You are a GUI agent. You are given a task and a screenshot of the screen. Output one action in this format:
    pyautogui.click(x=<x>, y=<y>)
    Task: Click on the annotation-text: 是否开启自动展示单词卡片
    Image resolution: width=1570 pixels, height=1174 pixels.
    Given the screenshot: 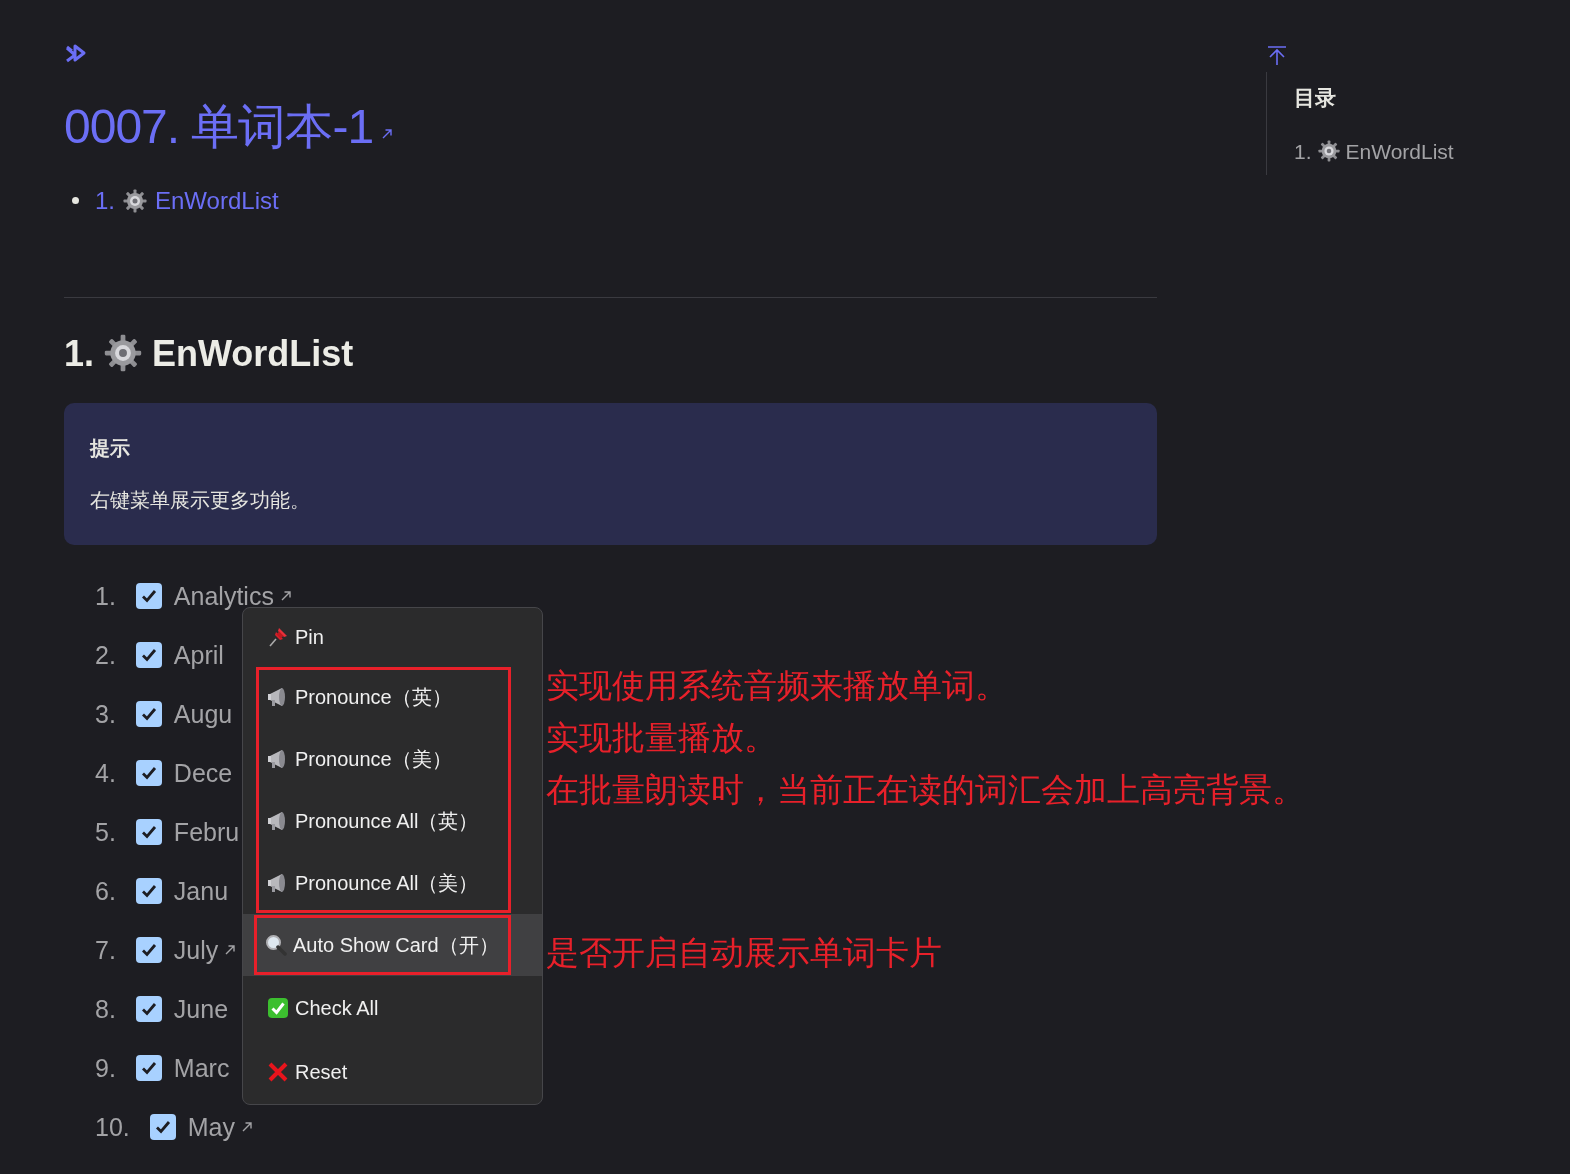 What is the action you would take?
    pyautogui.click(x=744, y=953)
    